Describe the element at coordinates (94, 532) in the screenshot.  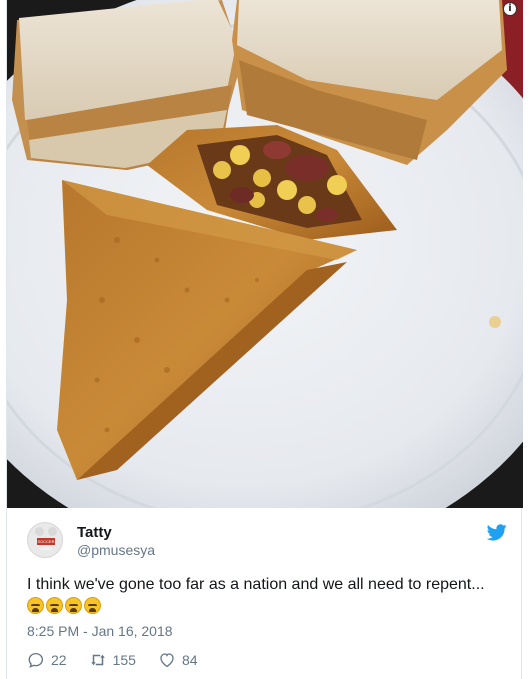
I see `author-display-name: Tatty` at that location.